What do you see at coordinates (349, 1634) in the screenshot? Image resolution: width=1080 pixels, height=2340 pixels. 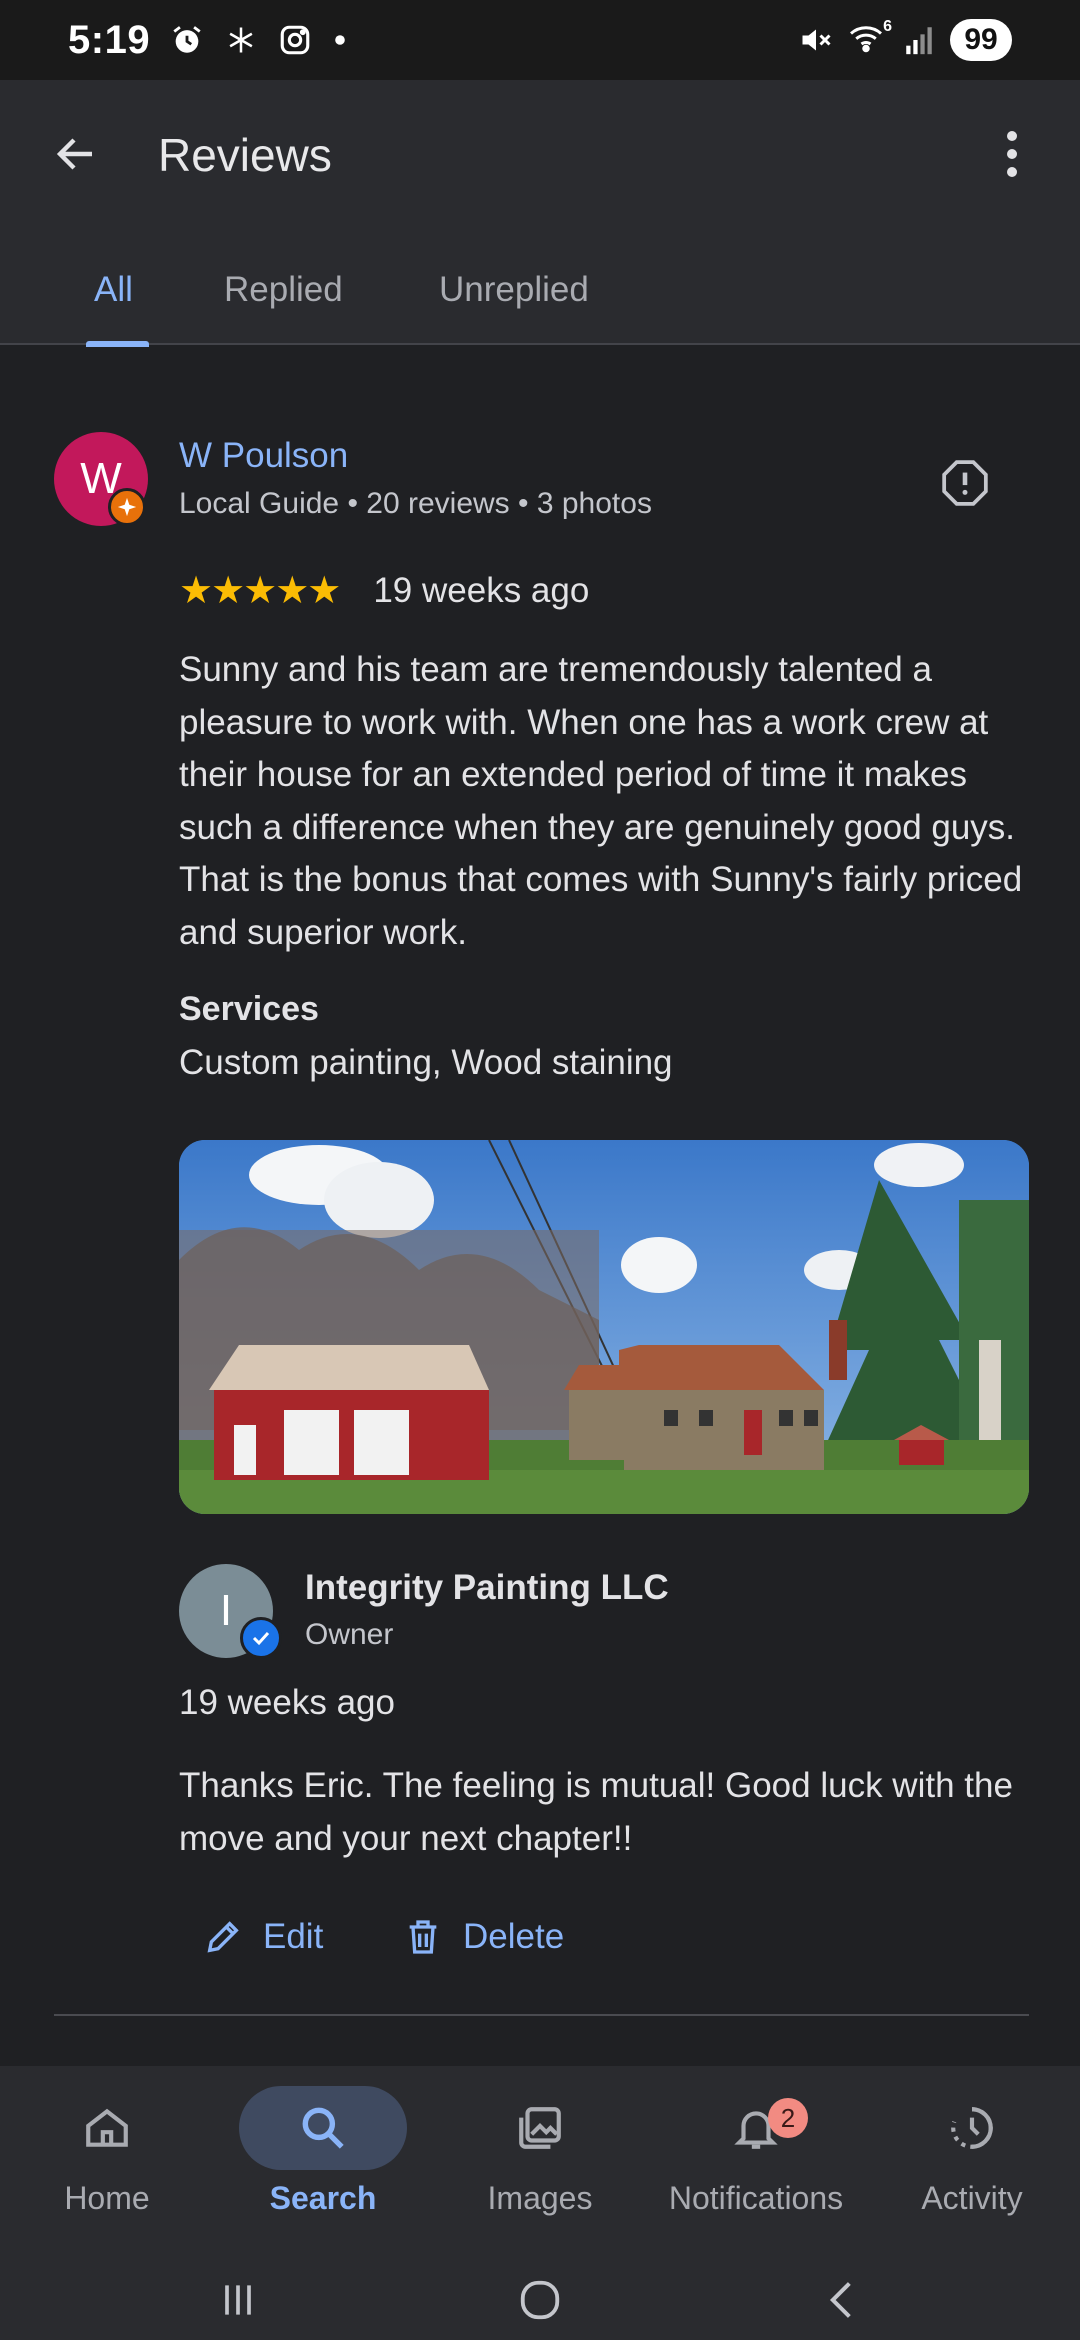 I see `owner-role: Owner` at bounding box center [349, 1634].